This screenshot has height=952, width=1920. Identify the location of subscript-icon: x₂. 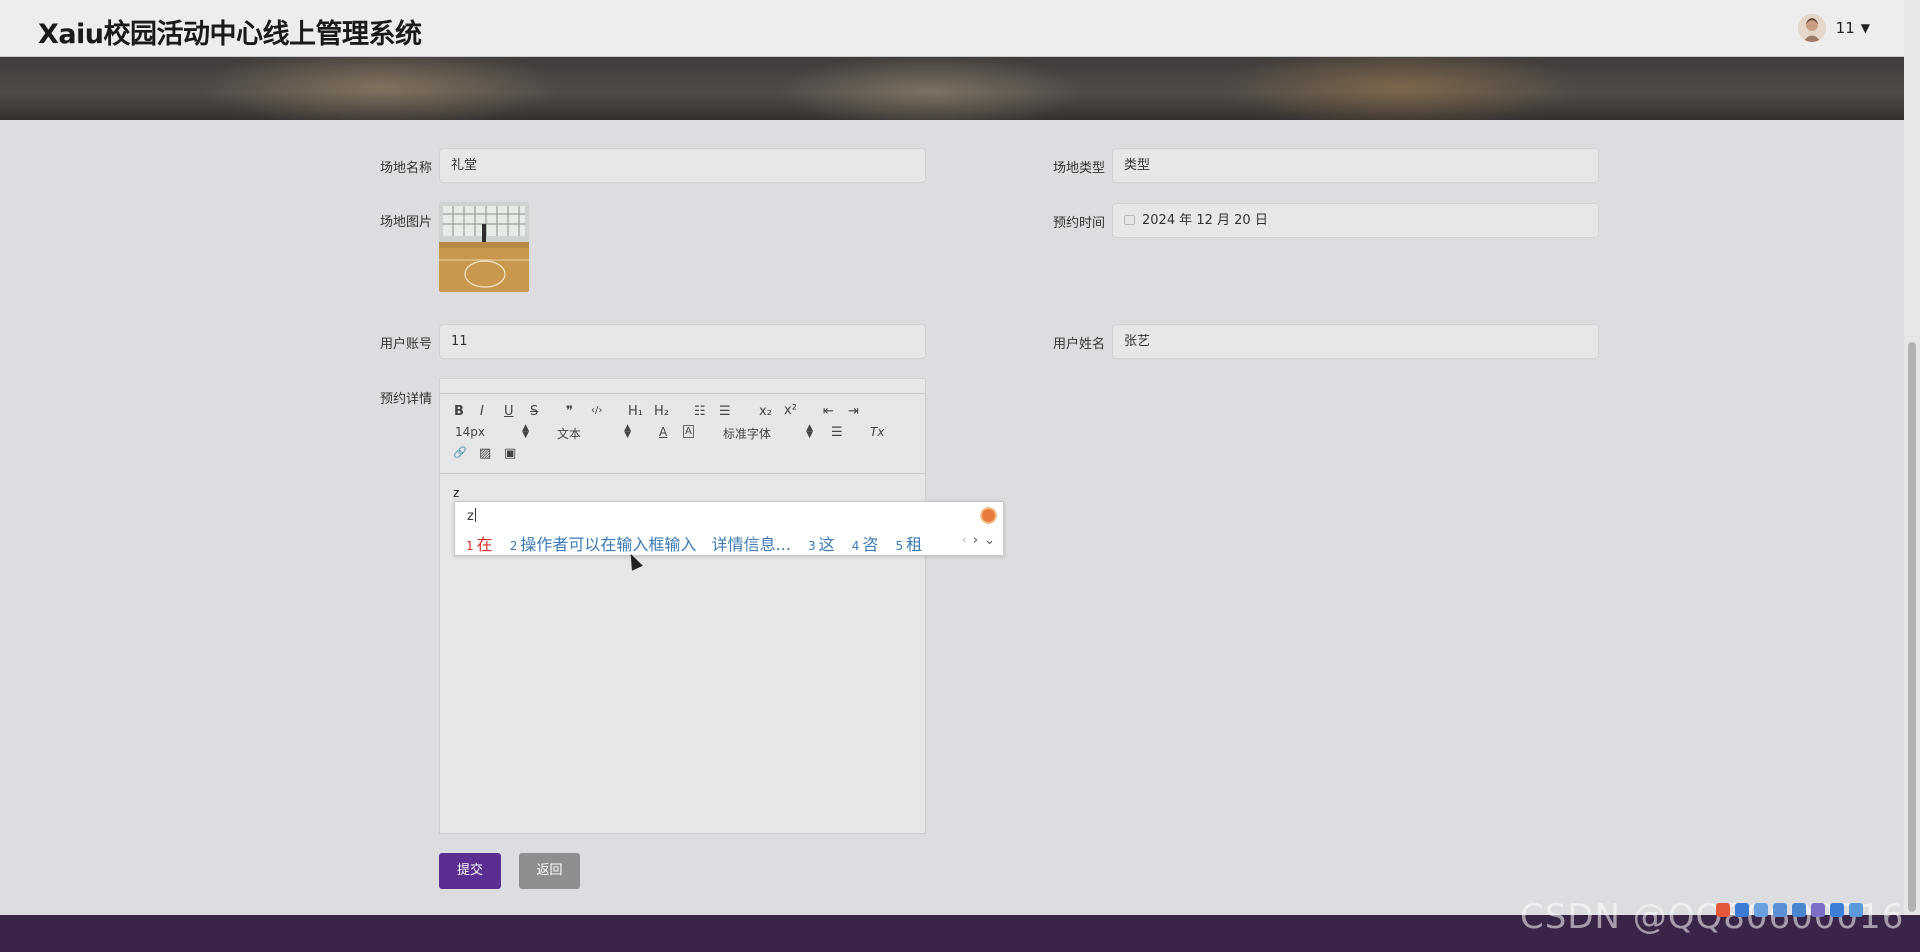
(765, 411).